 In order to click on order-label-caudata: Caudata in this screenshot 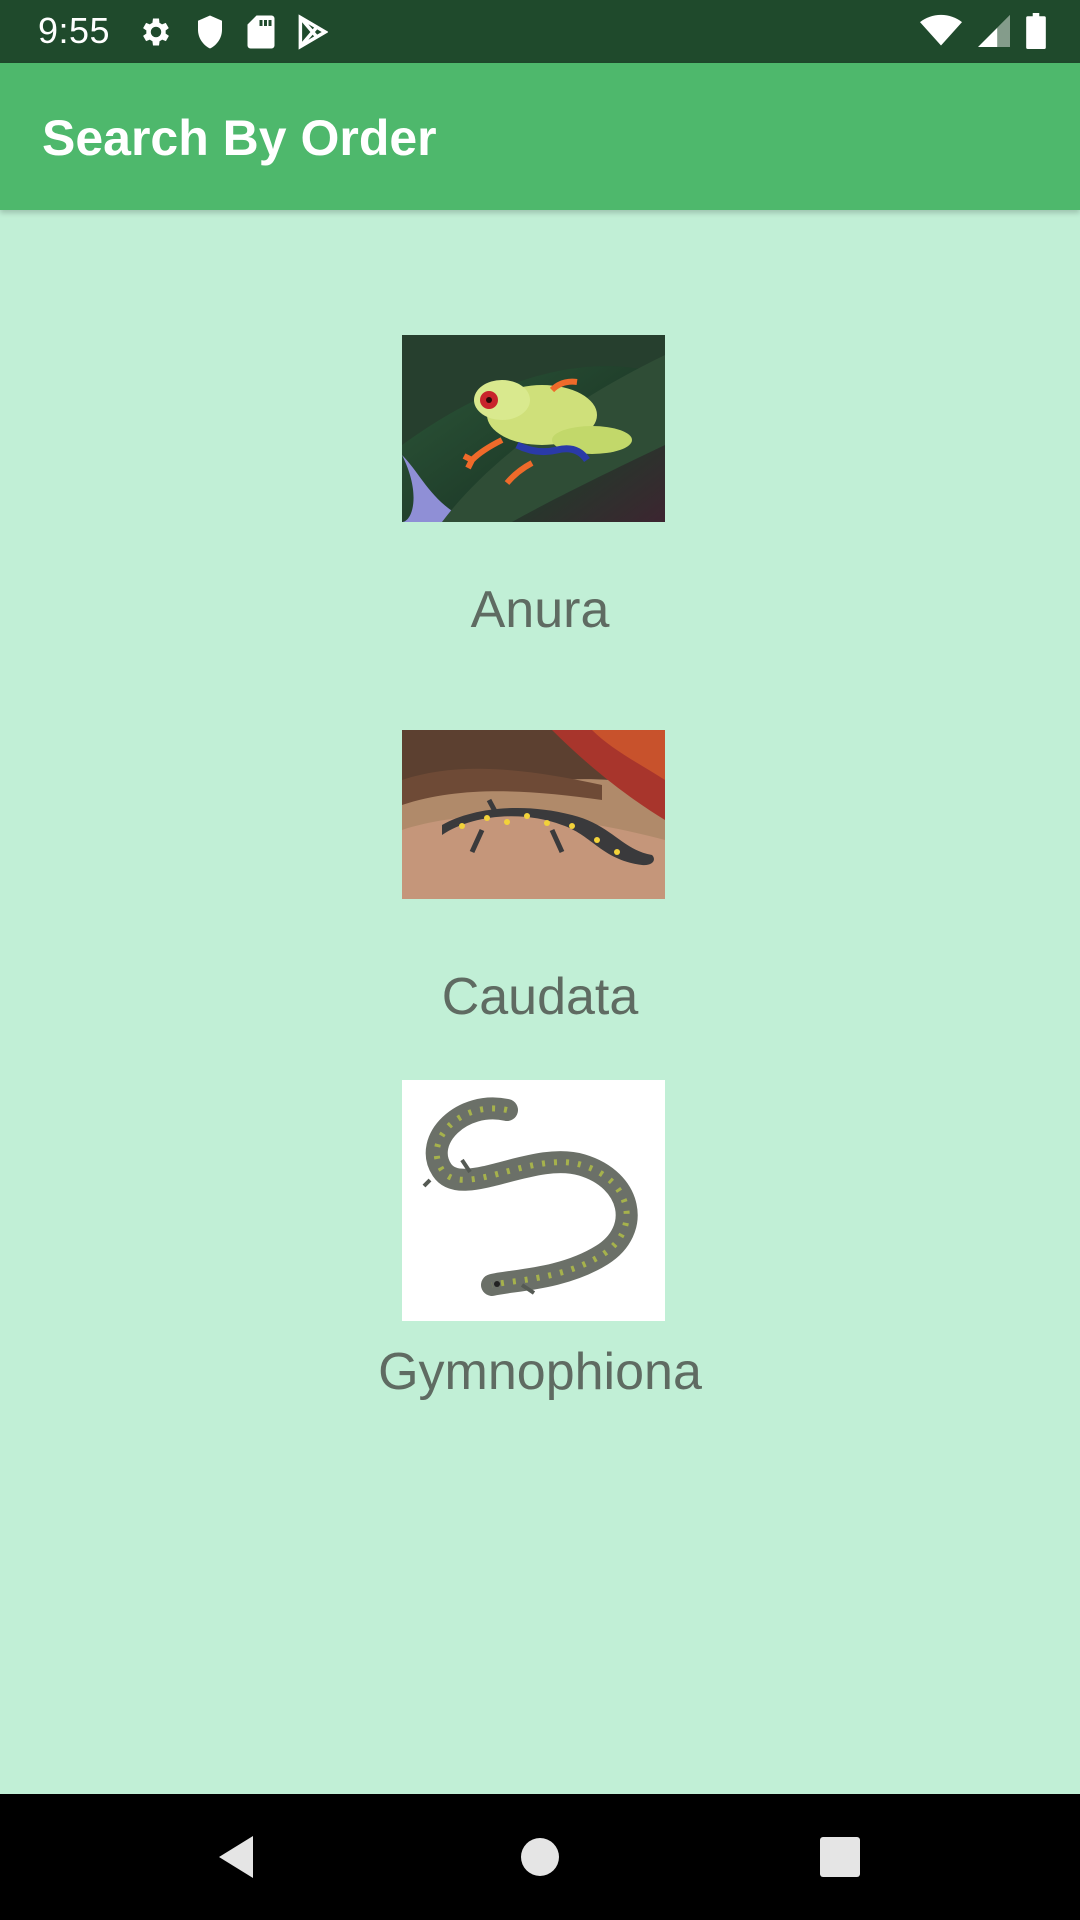, I will do `click(540, 997)`.